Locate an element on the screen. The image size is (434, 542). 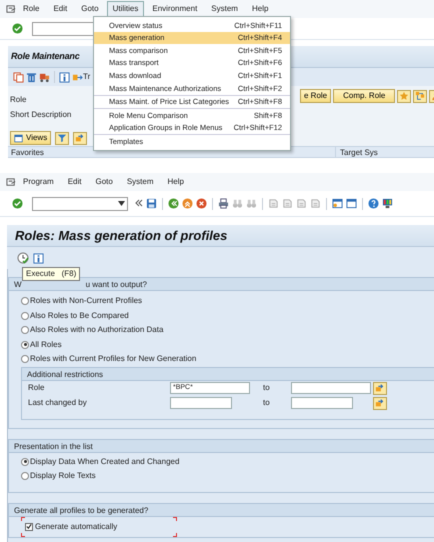
option-label: Display Data When Created and Changed is located at coordinates (105, 462).